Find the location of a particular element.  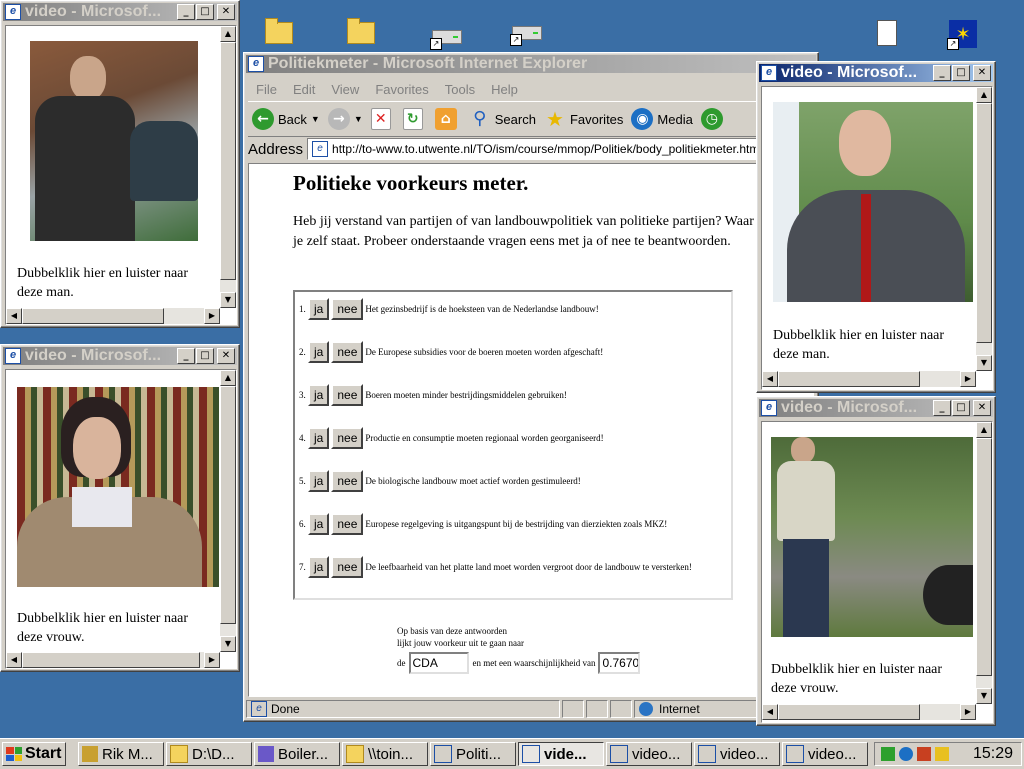

menu-favorites: Favorites is located at coordinates (401, 89).